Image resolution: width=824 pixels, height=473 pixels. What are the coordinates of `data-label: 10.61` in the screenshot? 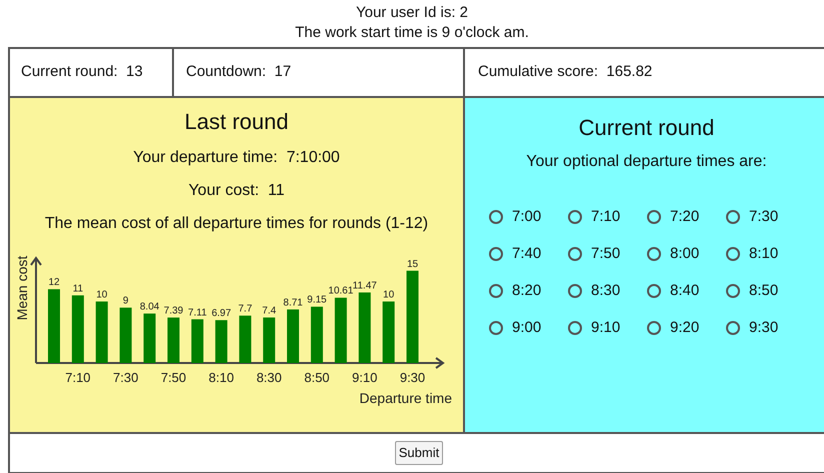 It's located at (341, 291).